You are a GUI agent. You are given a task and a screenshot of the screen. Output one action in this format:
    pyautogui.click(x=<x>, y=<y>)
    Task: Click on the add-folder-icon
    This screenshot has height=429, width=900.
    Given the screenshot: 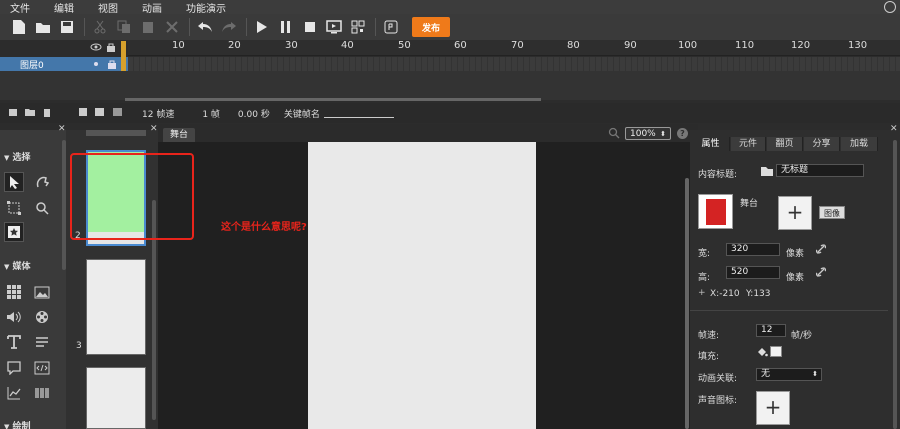 What is the action you would take?
    pyautogui.click(x=30, y=113)
    